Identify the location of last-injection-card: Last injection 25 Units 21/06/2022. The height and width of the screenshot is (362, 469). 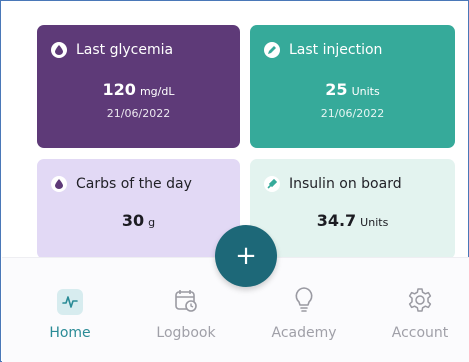
(352, 86).